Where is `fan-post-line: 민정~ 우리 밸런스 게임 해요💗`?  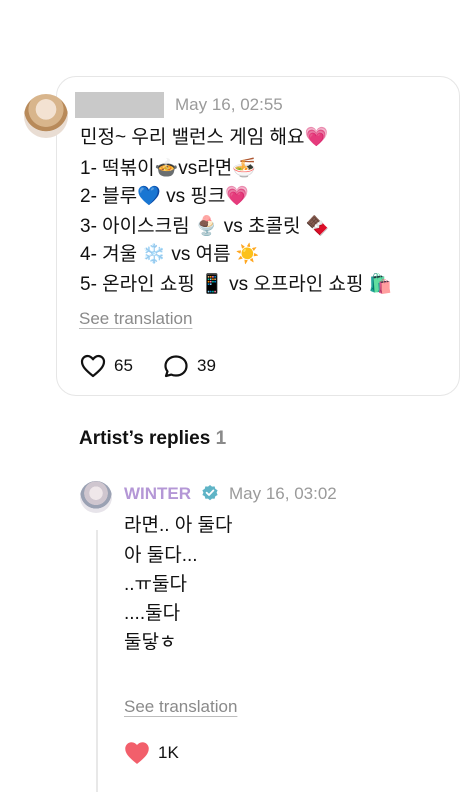
fan-post-line: 민정~ 우리 밸런스 게임 해요💗 is located at coordinates (204, 137).